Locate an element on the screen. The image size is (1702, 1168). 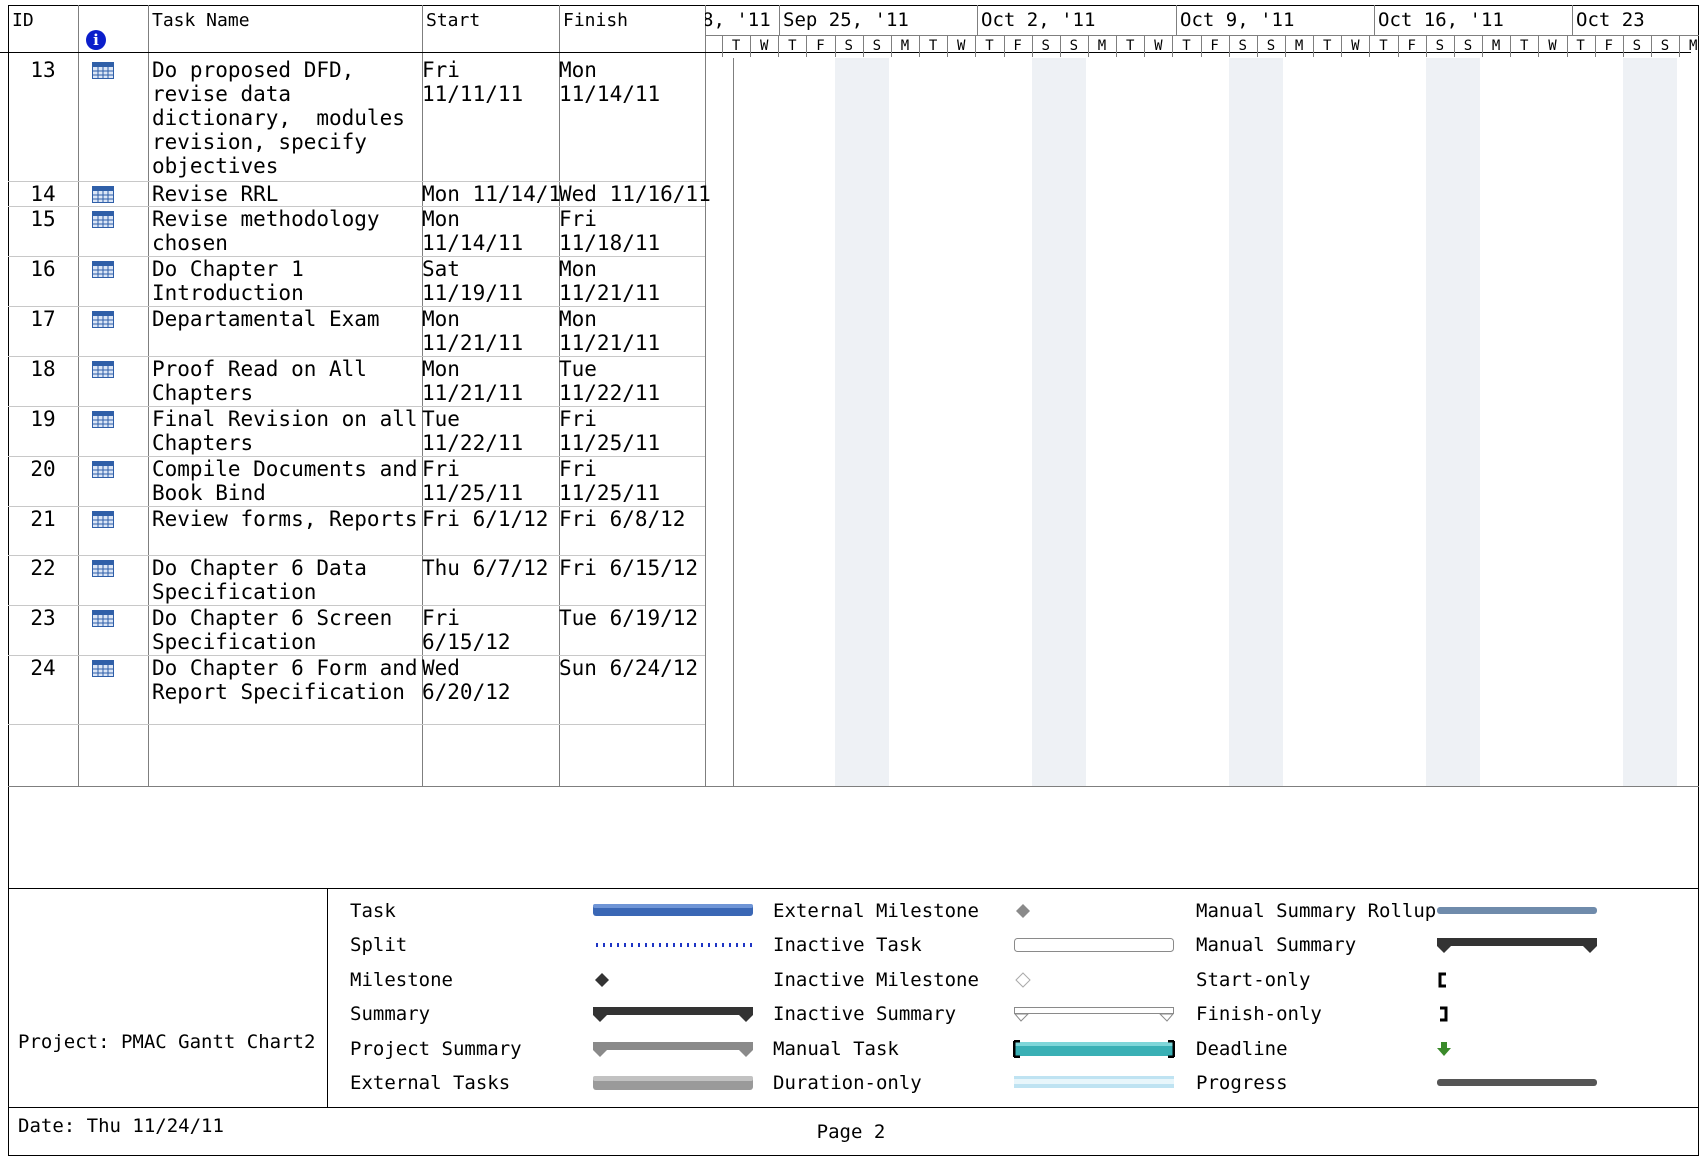
task-id: 24 is located at coordinates (43, 668).